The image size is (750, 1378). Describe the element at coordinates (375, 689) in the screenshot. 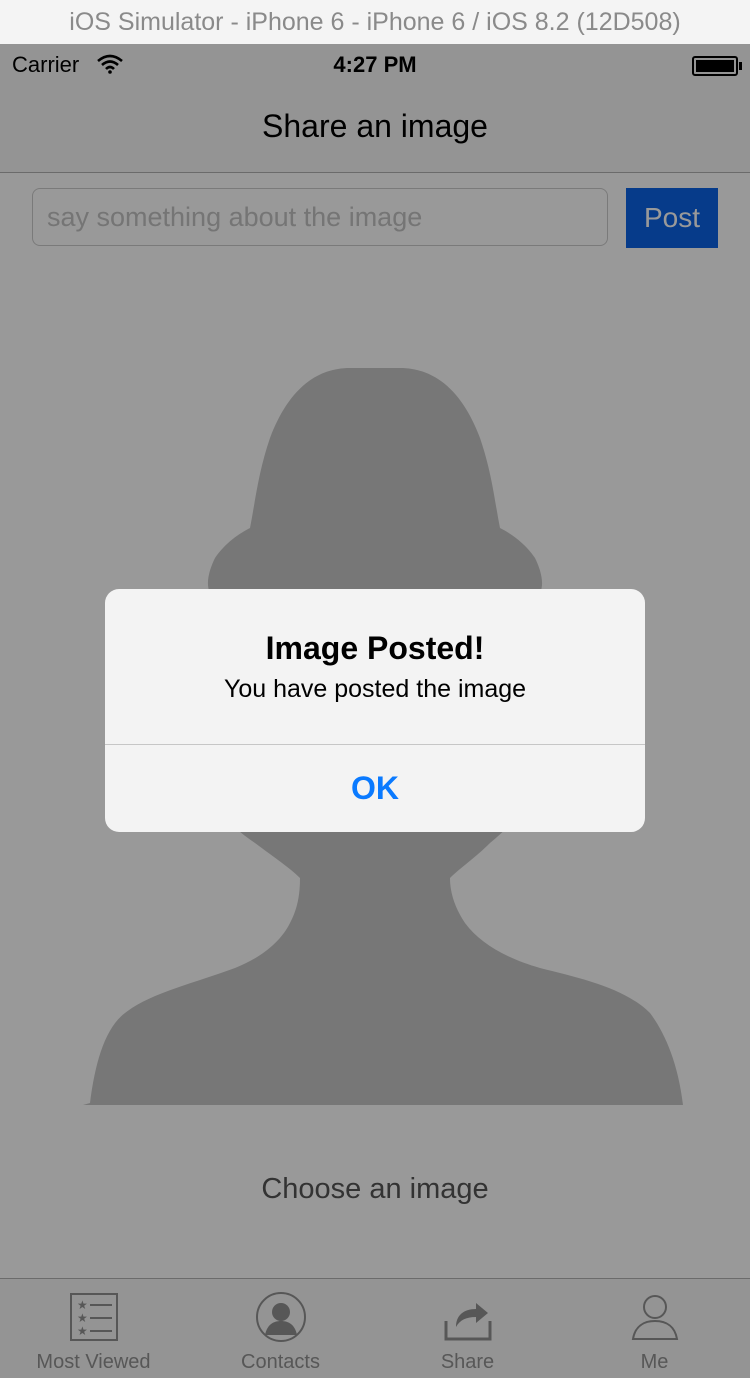

I see `alert-message: You have posted the image` at that location.